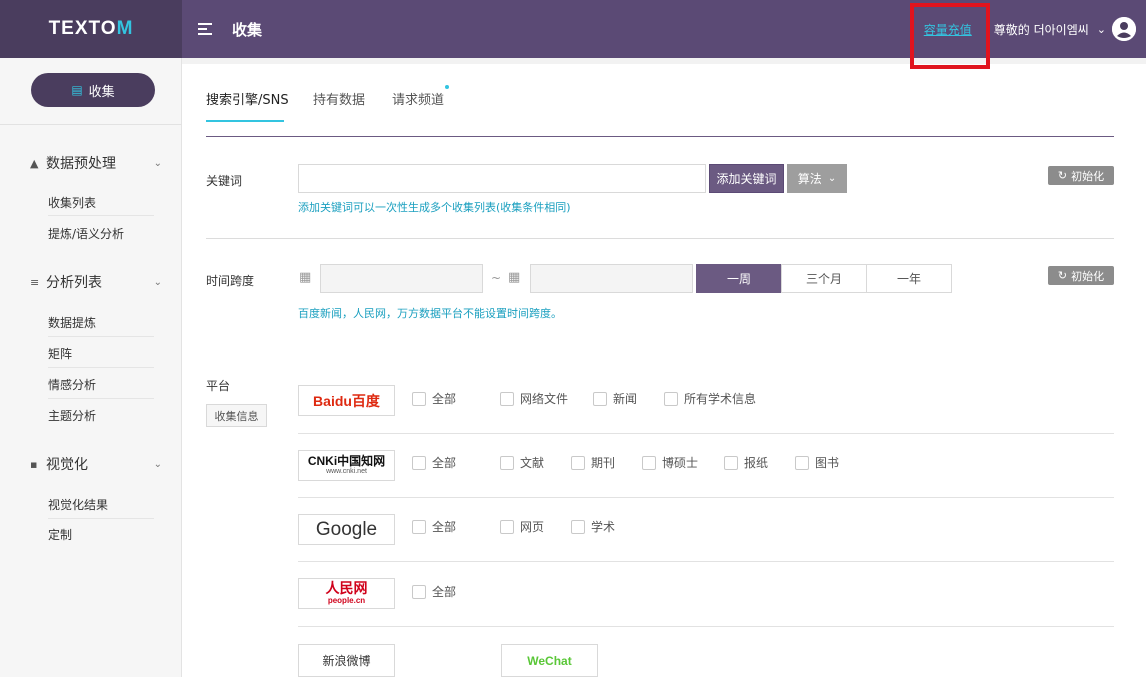  I want to click on timespan-hint: 百度新闻，人民网，万方数据平台不能设置时间跨度。, so click(430, 313).